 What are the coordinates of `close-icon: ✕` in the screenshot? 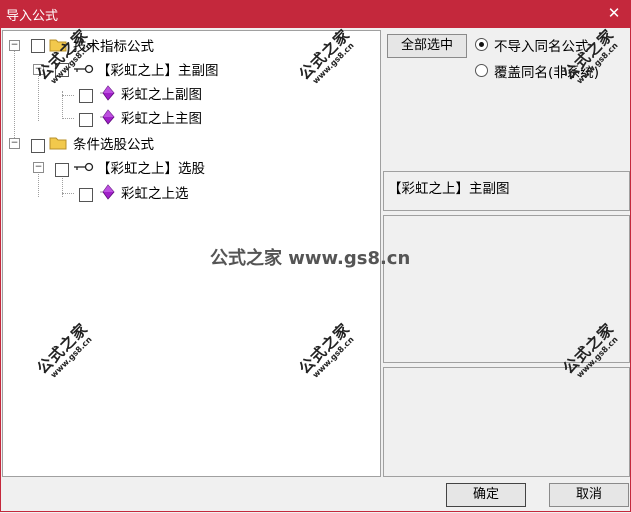 It's located at (614, 13).